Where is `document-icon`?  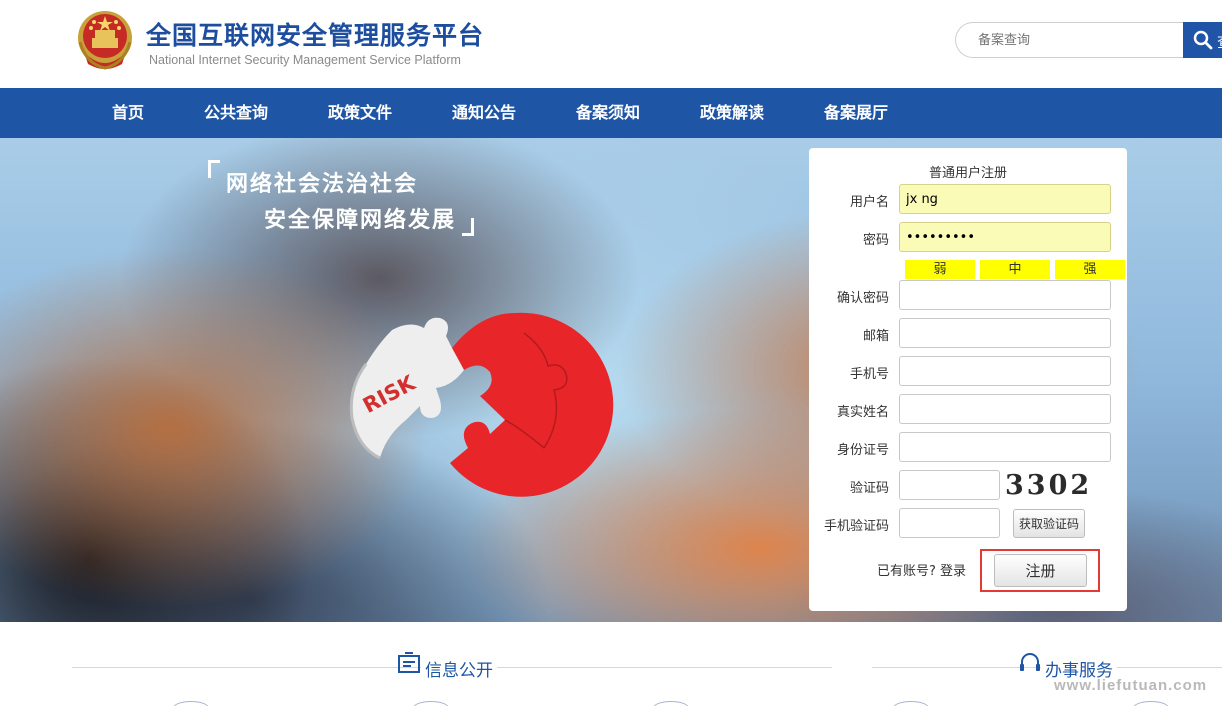 document-icon is located at coordinates (409, 662).